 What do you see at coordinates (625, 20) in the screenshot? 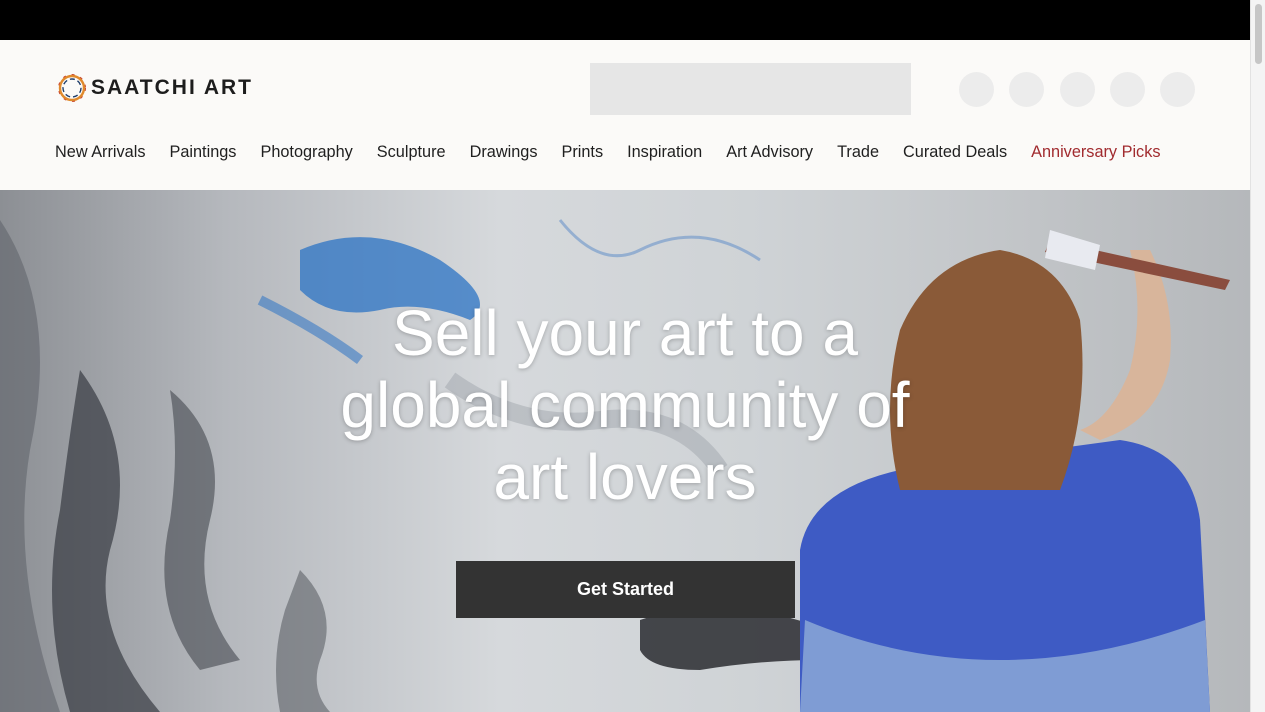
I see `browser-top-bar` at bounding box center [625, 20].